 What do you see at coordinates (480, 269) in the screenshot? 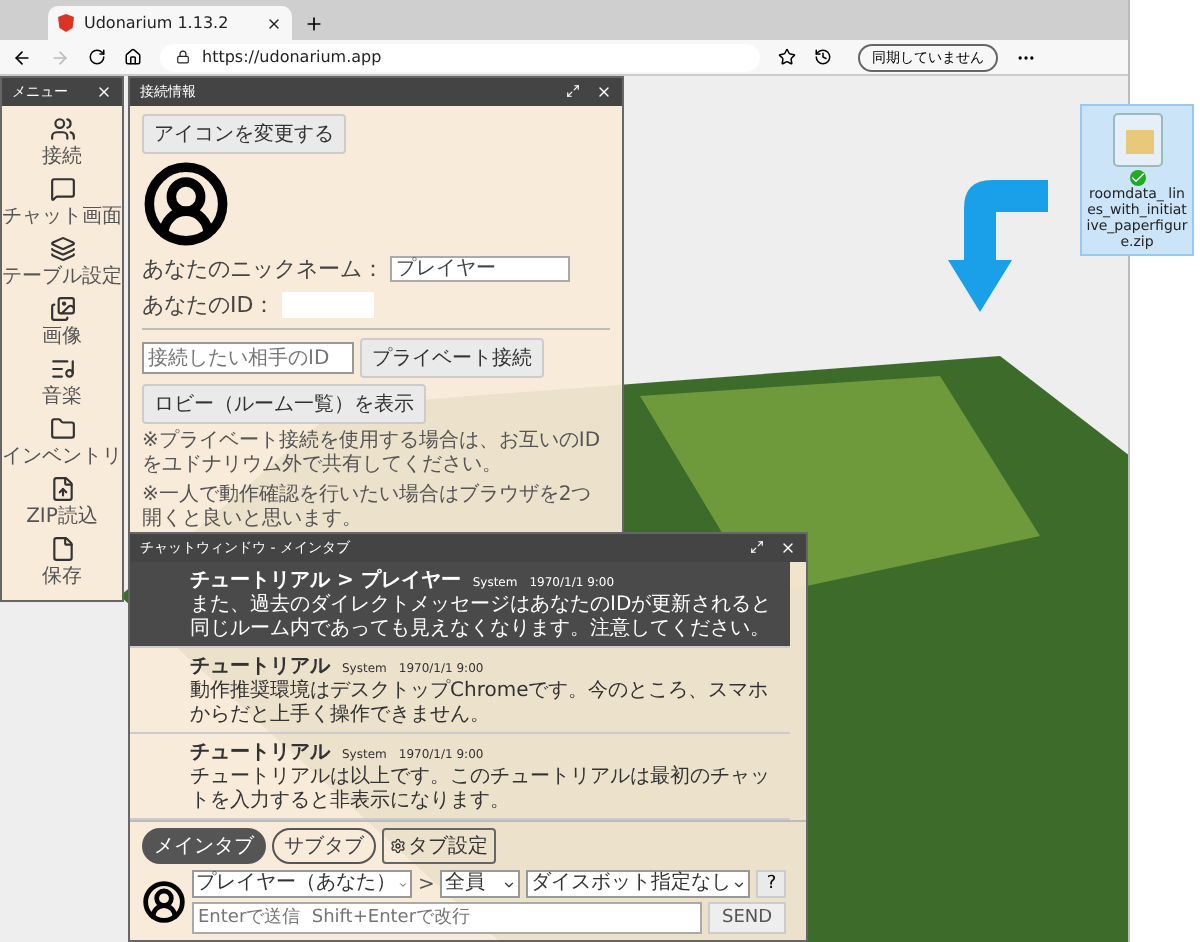
I see `nickname-field: プレイヤー` at bounding box center [480, 269].